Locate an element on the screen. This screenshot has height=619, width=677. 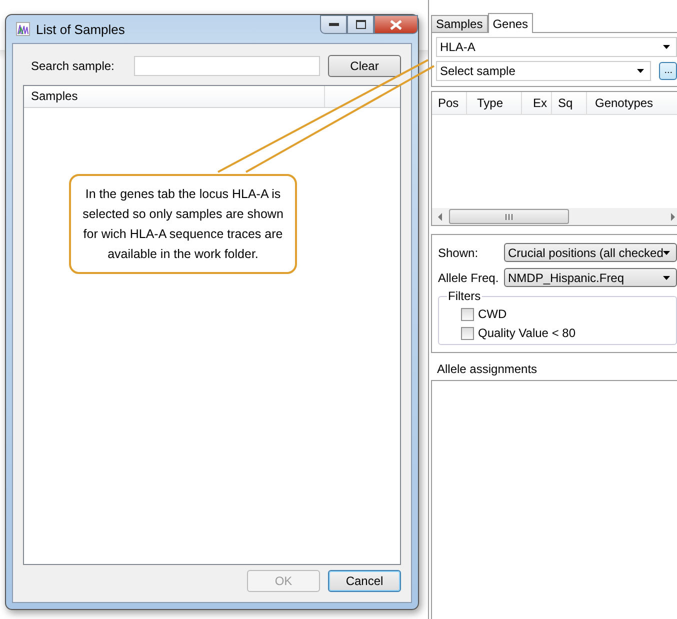
scroll-right-icon is located at coordinates (673, 216).